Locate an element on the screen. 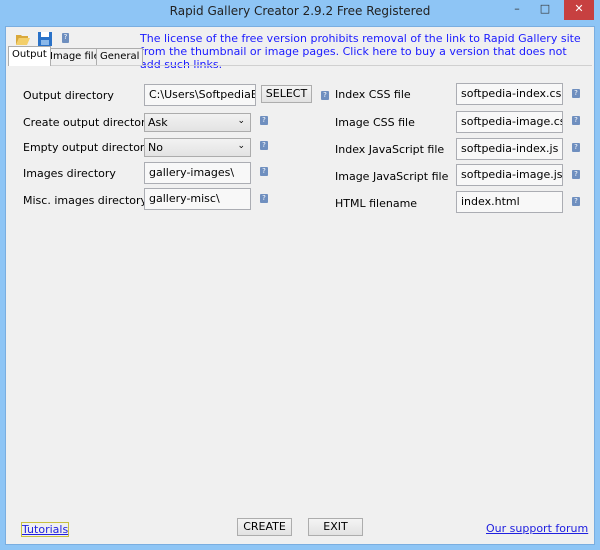  save-icon is located at coordinates (45, 39).